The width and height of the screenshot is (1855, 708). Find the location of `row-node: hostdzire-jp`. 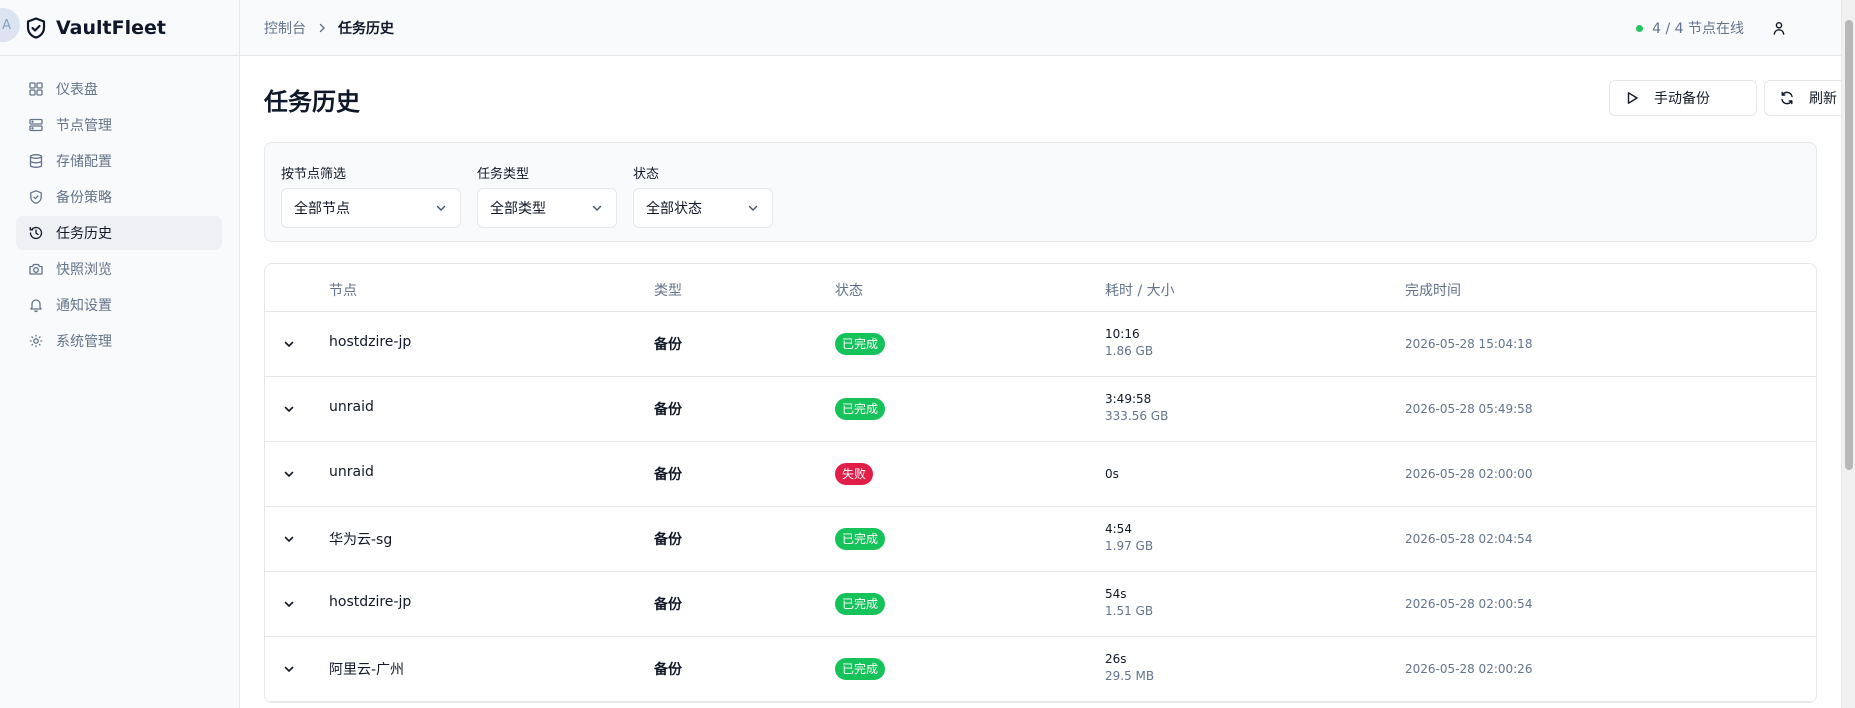

row-node: hostdzire-jp is located at coordinates (370, 602).